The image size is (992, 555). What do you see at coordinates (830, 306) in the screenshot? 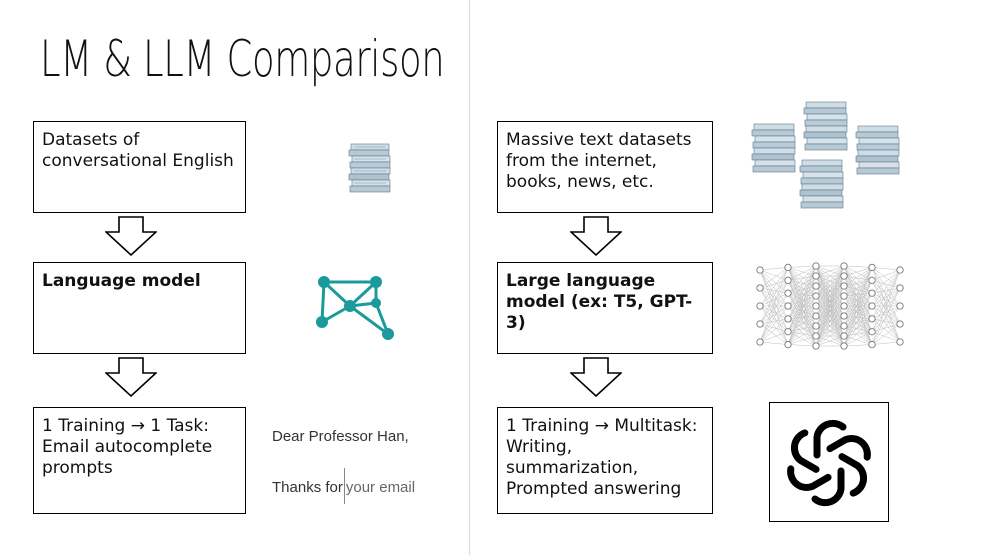
I see `neural-network-icon` at bounding box center [830, 306].